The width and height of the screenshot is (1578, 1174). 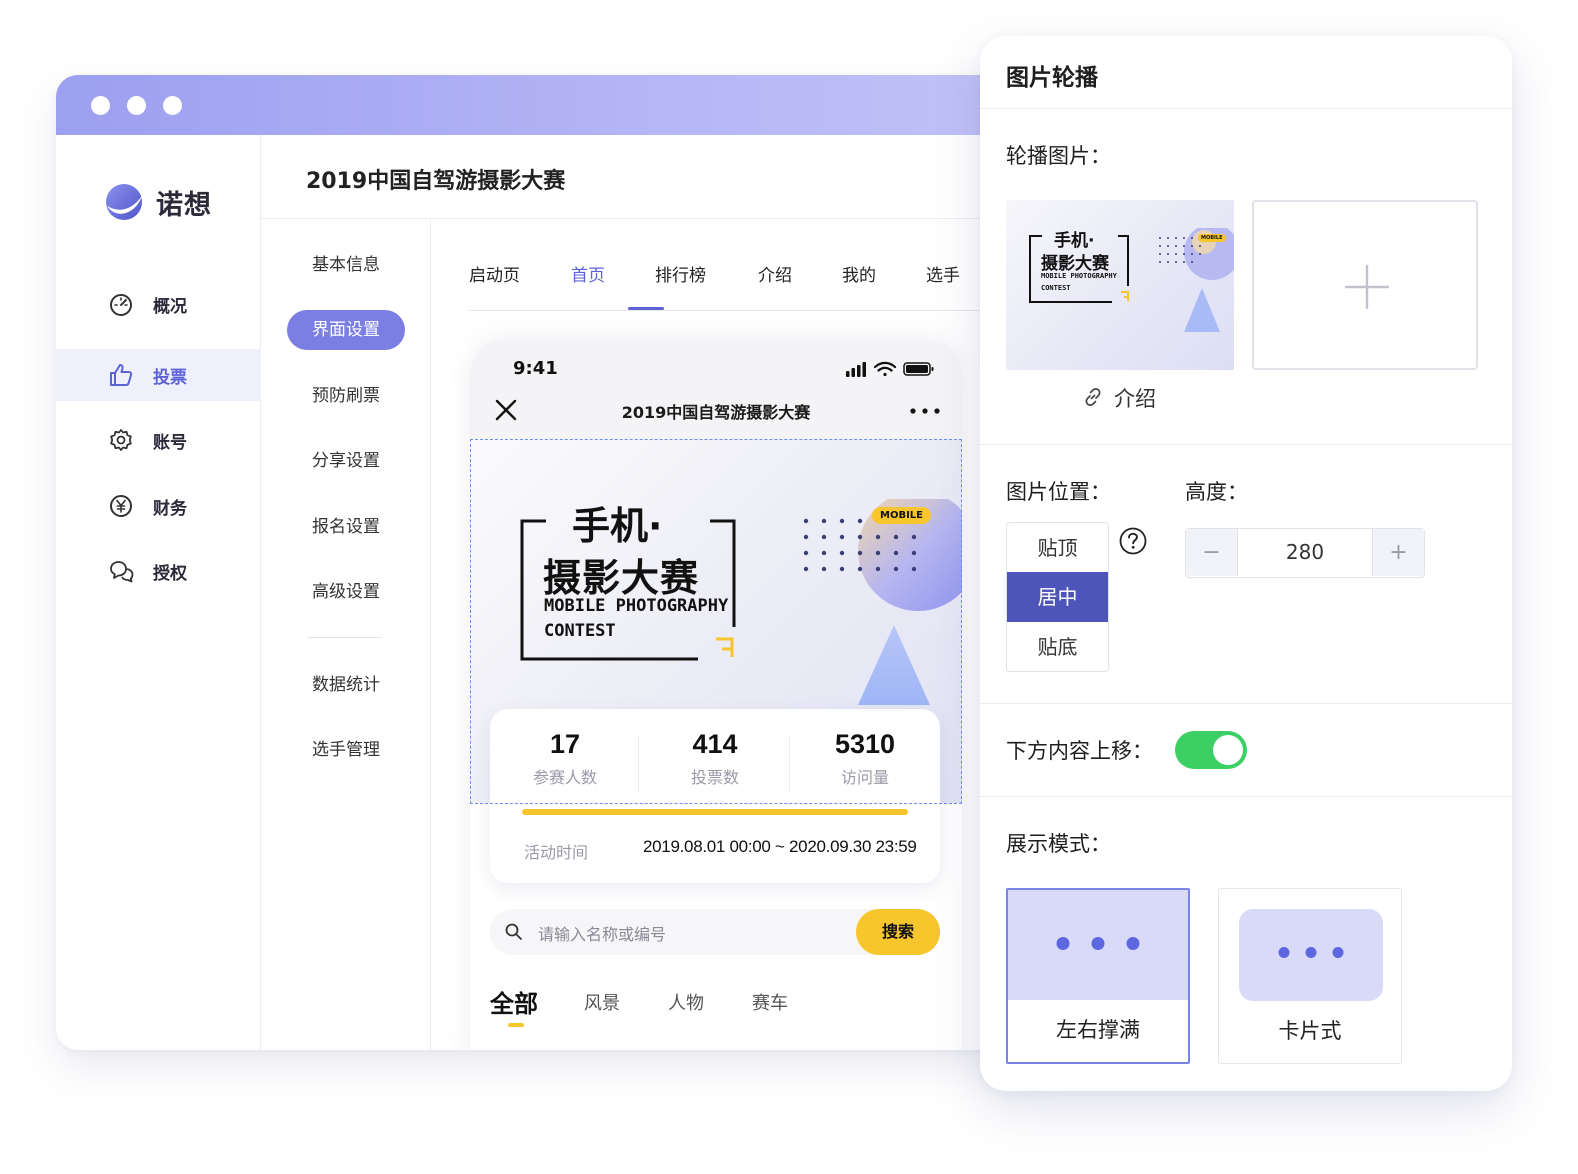 I want to click on subnav-item-anti-fraud: 预防刷票, so click(x=346, y=396).